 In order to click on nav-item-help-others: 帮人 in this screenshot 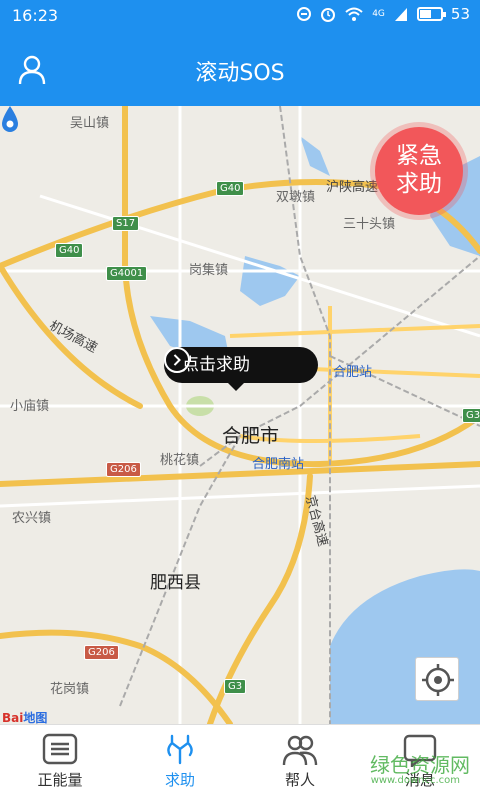, I will do `click(300, 762)`.